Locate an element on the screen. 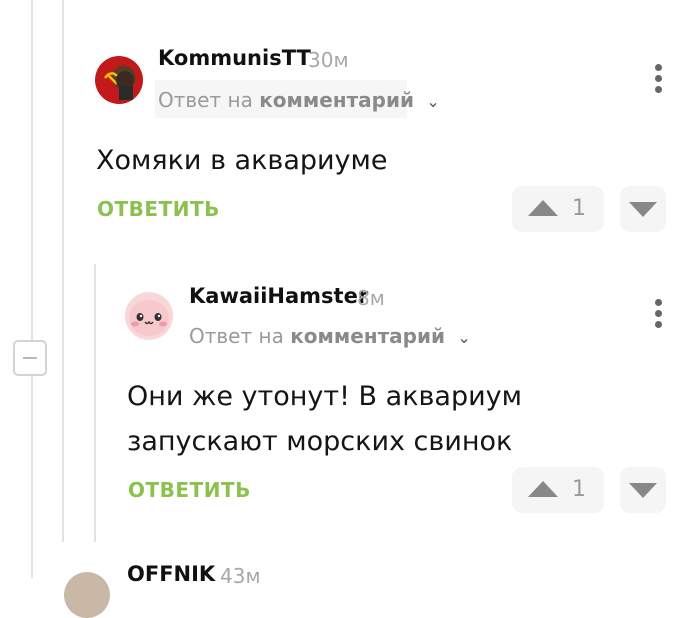 The image size is (700, 618). comment-time: 30м is located at coordinates (328, 60).